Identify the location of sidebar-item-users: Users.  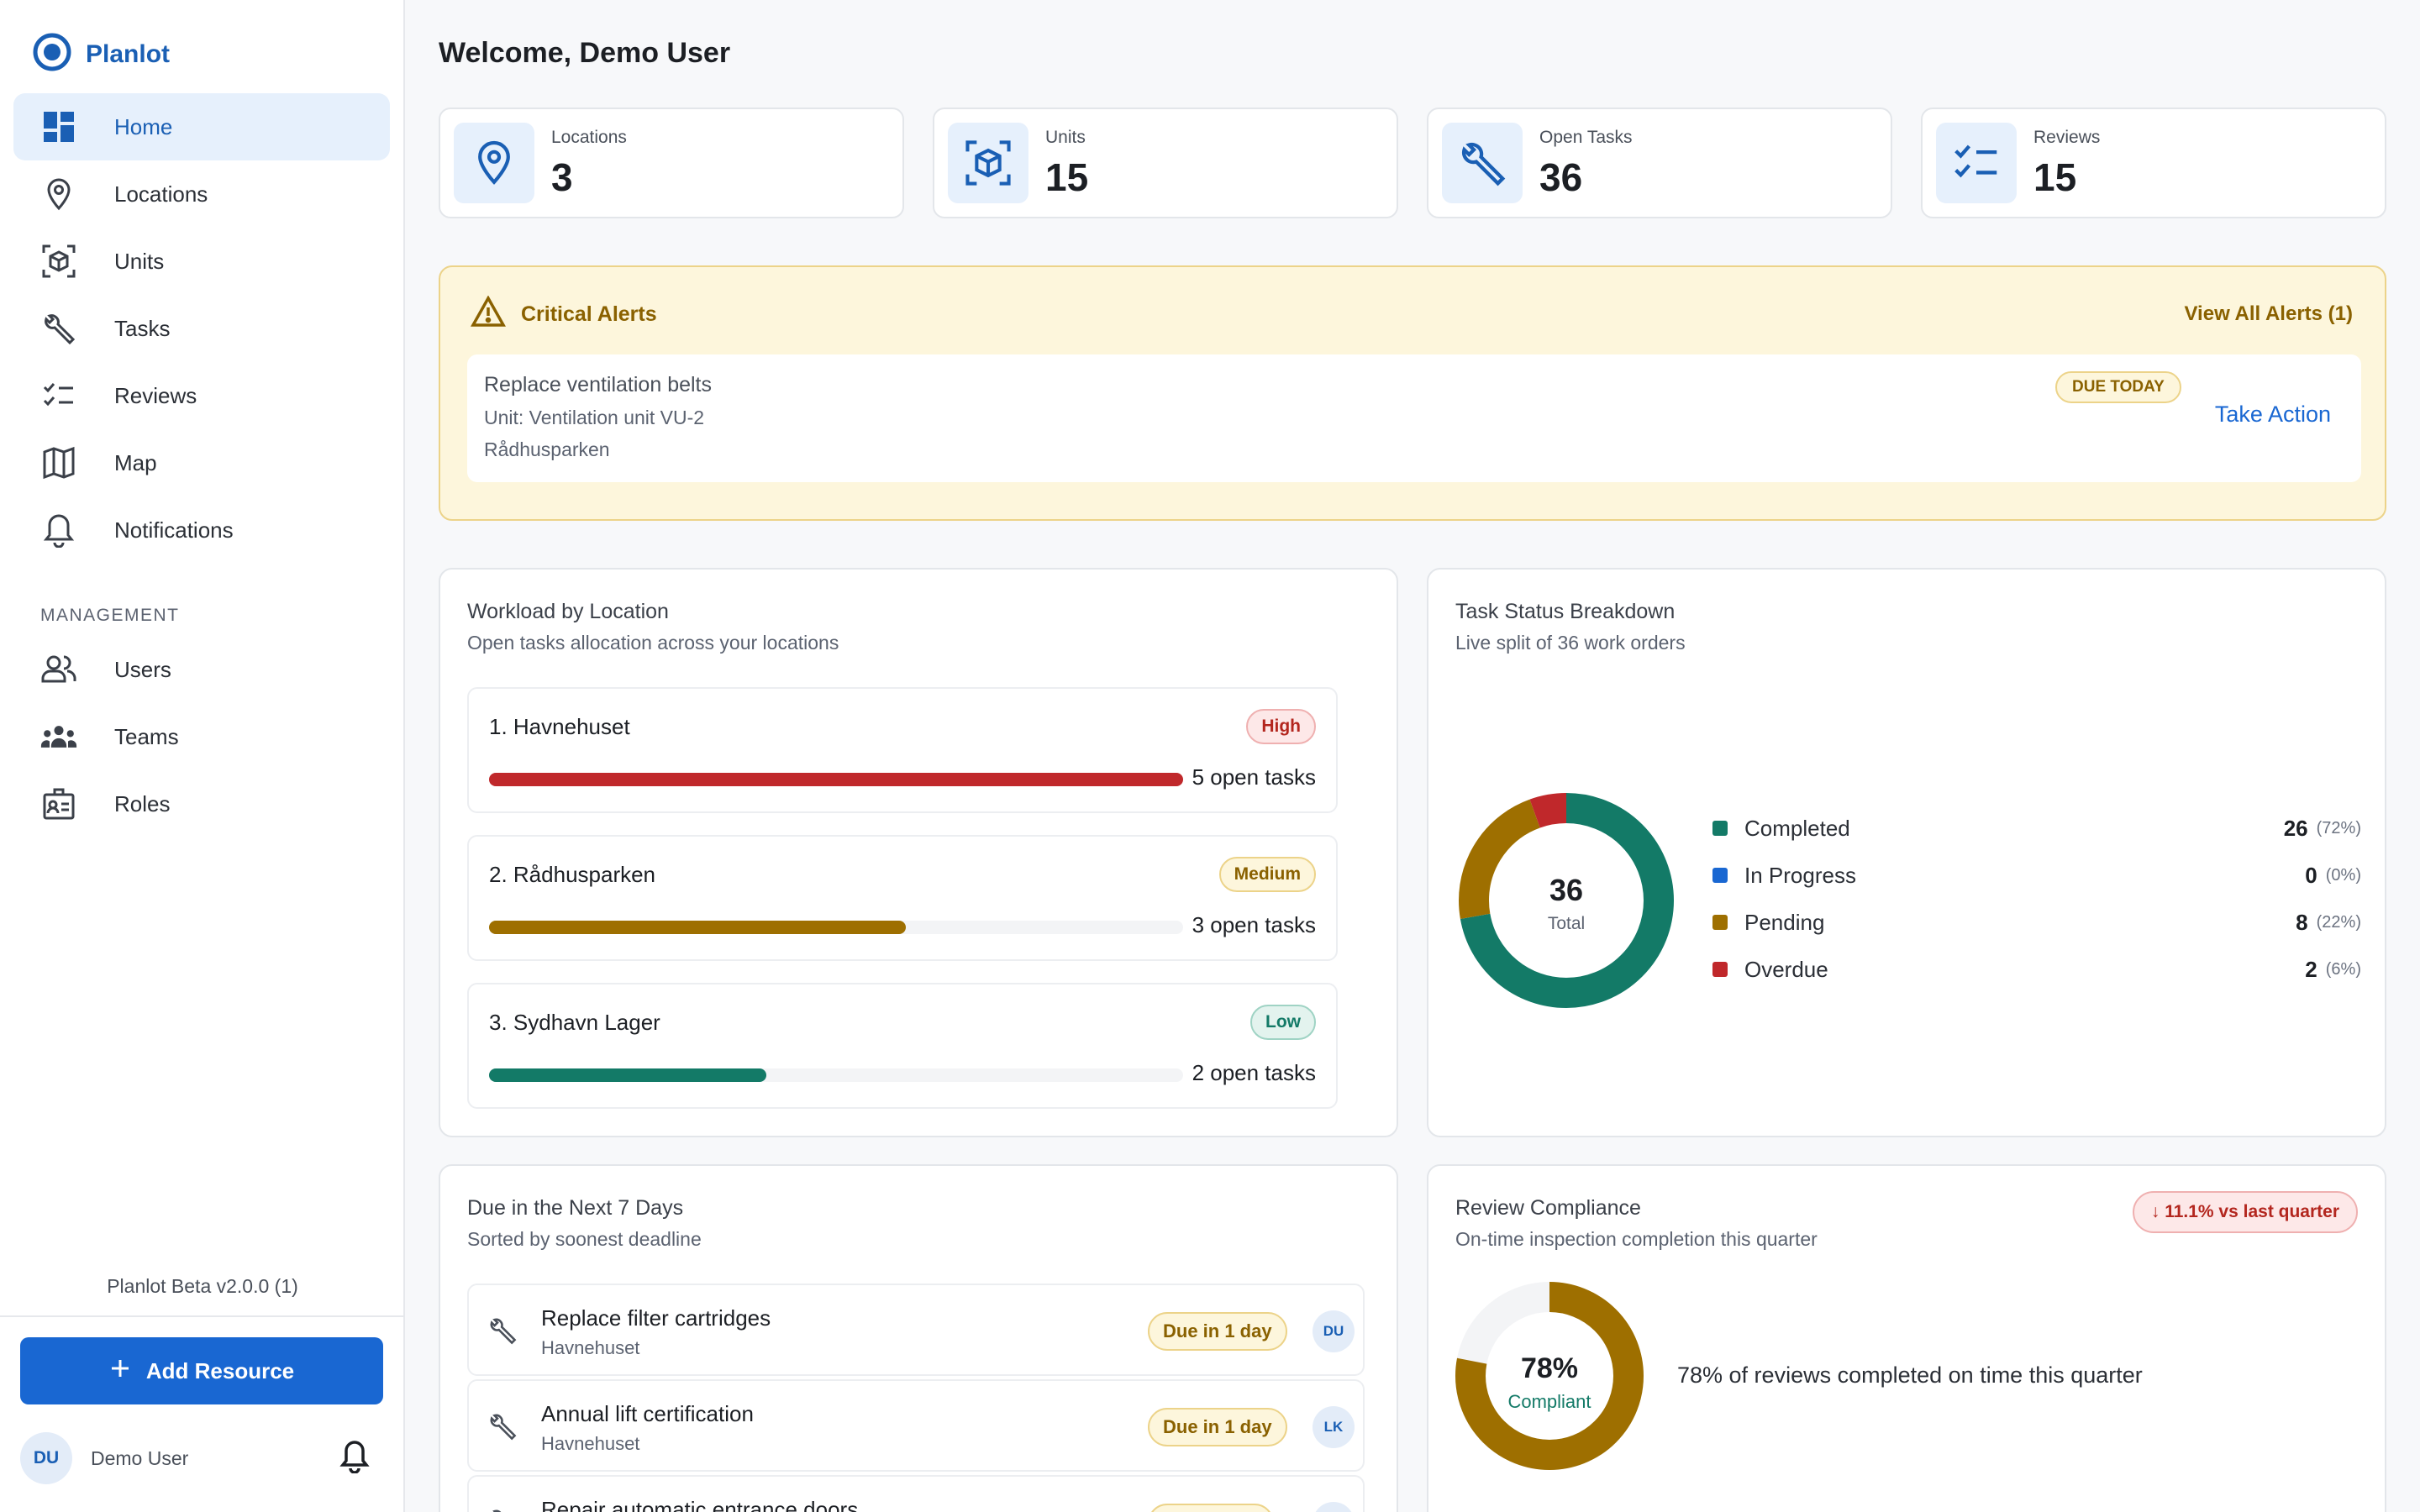
(202, 669).